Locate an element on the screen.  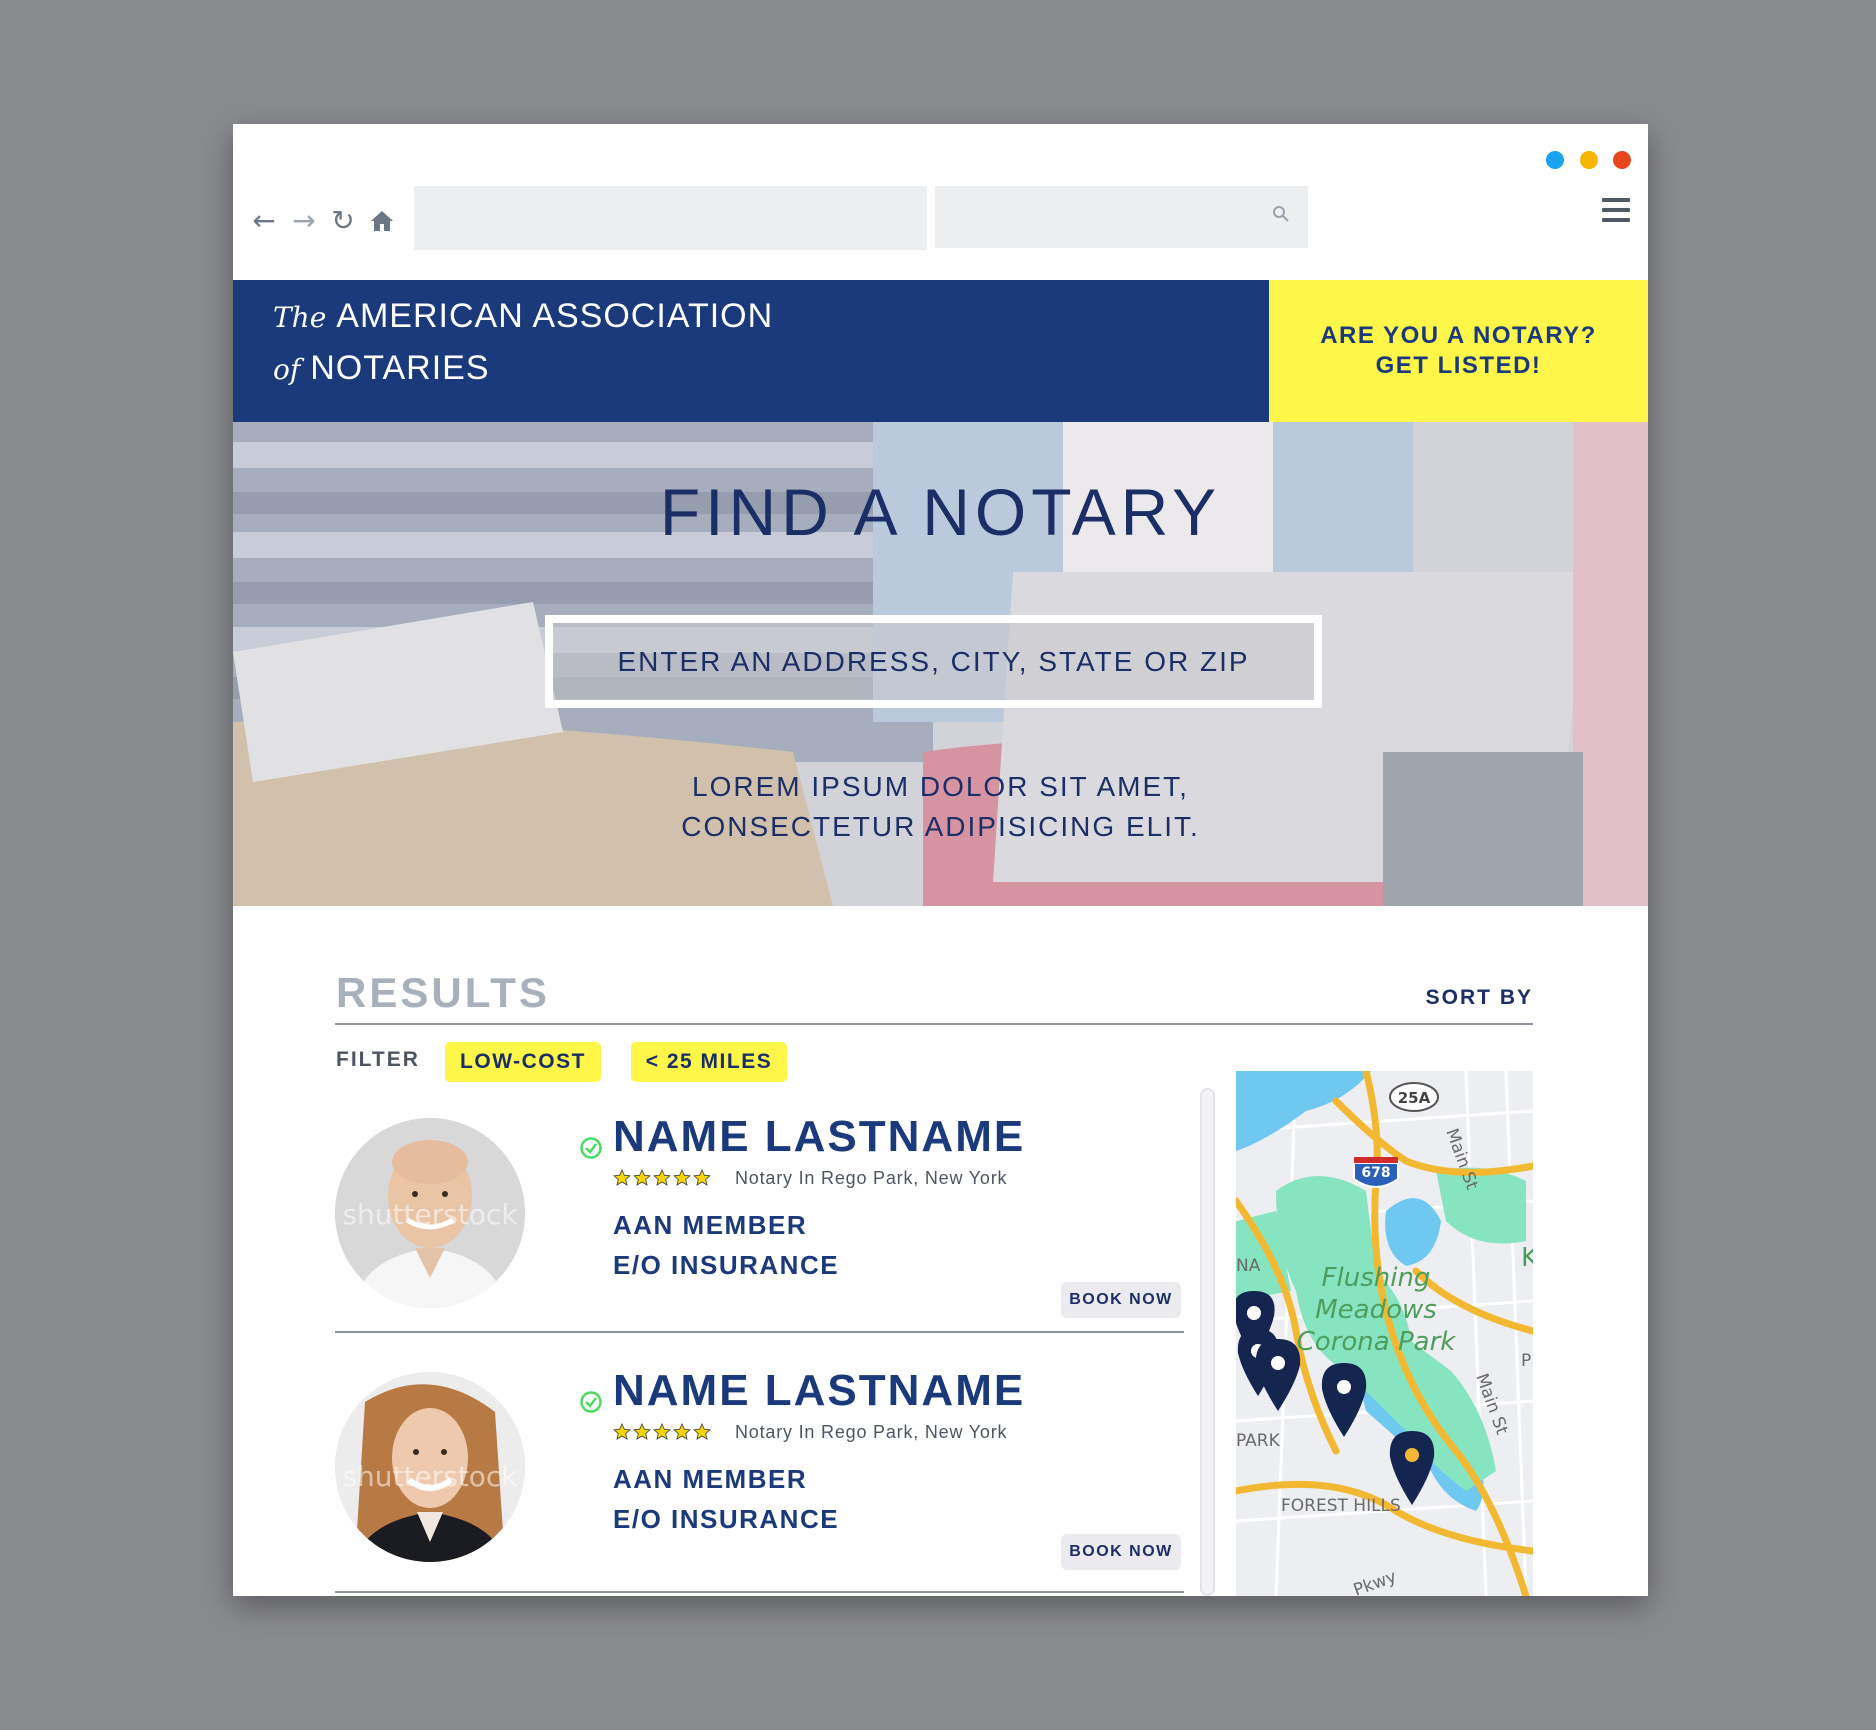
hero-sub-line-1: LOREM IPSUM DOLOR SIT AMET, is located at coordinates (940, 786).